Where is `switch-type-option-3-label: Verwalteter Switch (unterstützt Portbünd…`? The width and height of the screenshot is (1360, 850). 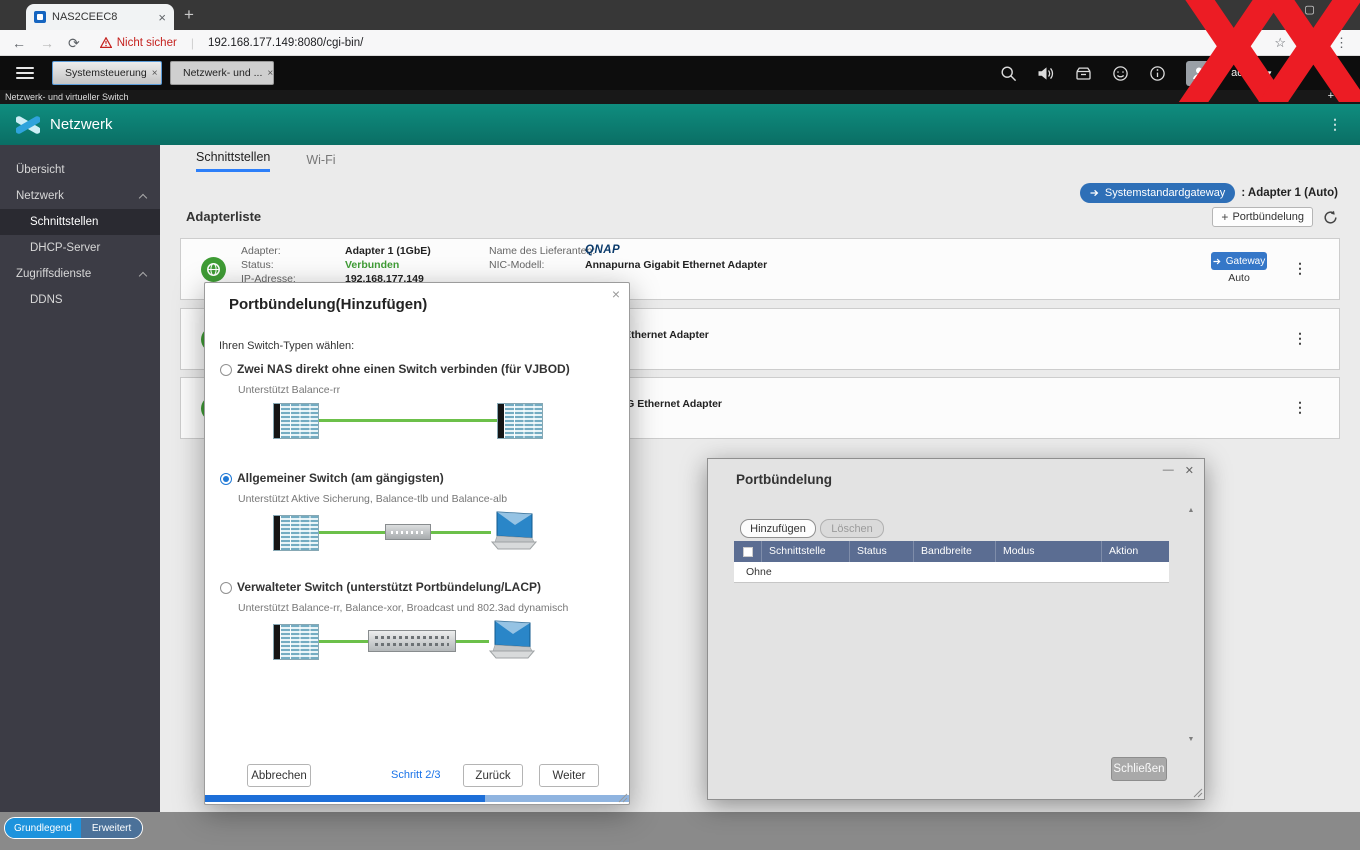
switch-type-option-3-label: Verwalteter Switch (unterstützt Portbünd… is located at coordinates (389, 587).